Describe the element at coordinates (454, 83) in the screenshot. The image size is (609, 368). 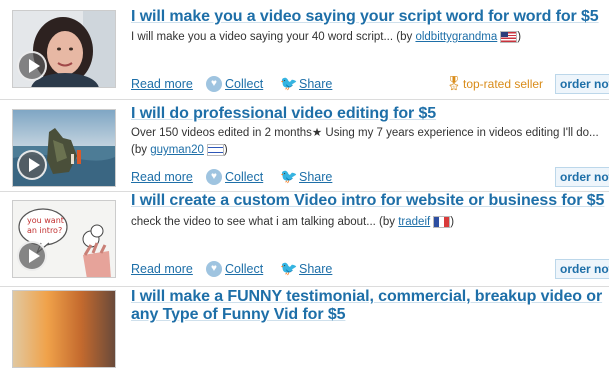
I see `medal-icon: 🎖` at that location.